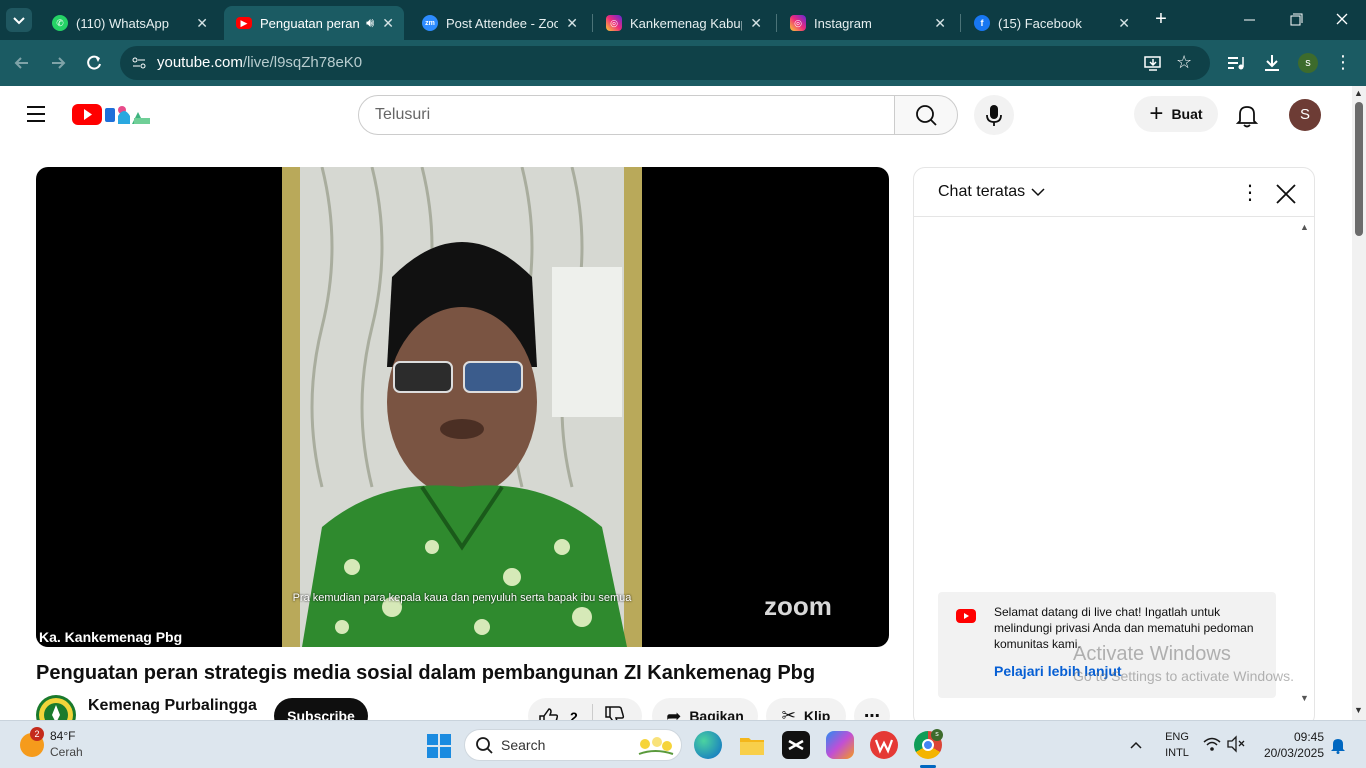 The height and width of the screenshot is (768, 1366). What do you see at coordinates (1359, 403) in the screenshot?
I see `page-scrollbar: ▲ ▼` at bounding box center [1359, 403].